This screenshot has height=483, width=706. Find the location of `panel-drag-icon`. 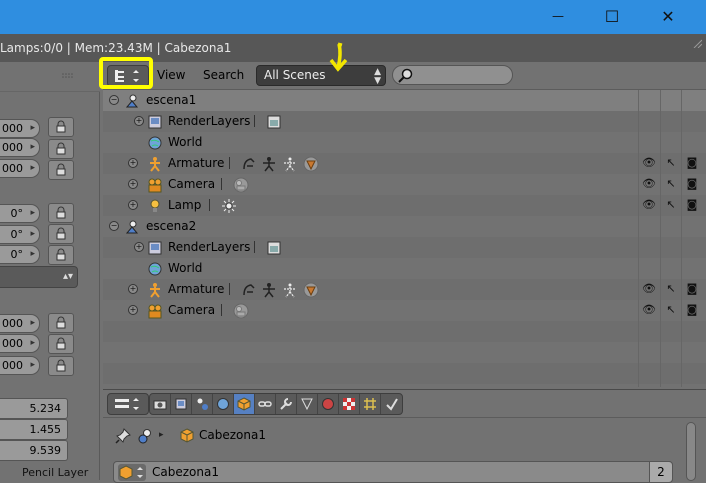

panel-drag-icon is located at coordinates (68, 76).